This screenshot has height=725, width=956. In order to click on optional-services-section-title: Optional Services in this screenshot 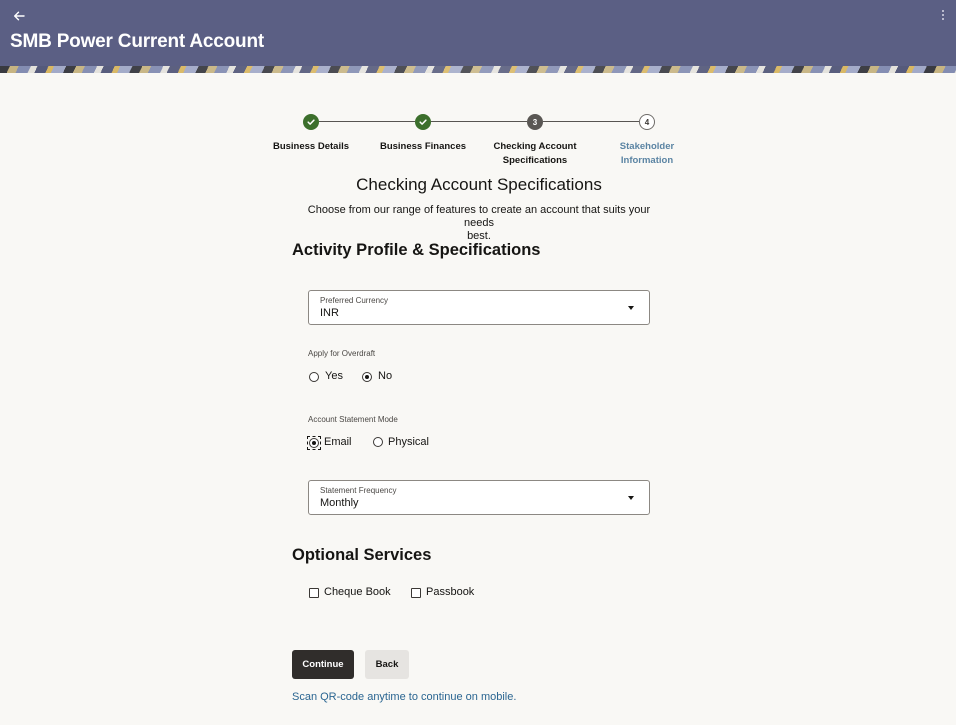, I will do `click(362, 555)`.